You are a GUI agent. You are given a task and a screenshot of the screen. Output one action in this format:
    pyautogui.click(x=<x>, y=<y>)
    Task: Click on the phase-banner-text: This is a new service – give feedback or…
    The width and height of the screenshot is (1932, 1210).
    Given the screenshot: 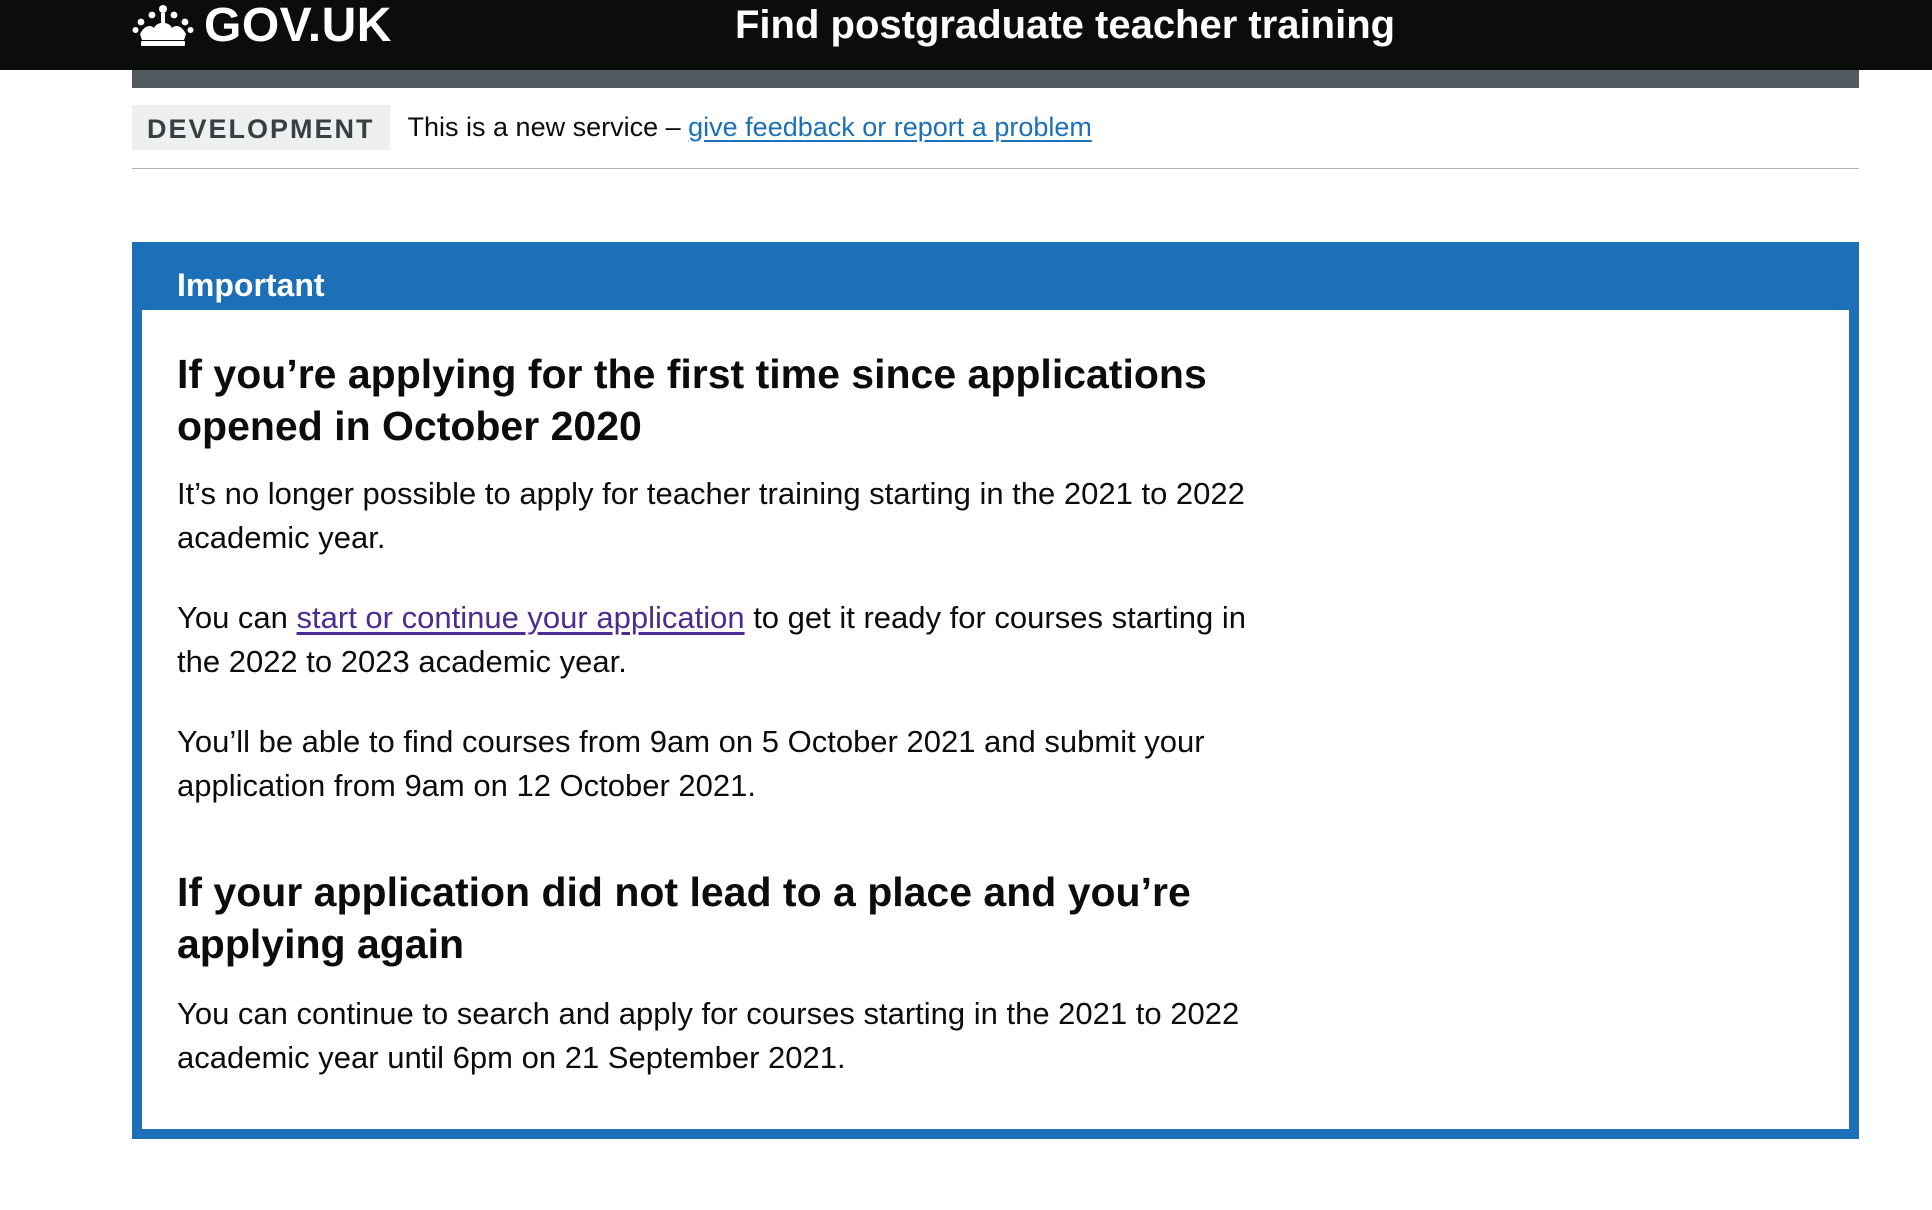 What is the action you would take?
    pyautogui.click(x=750, y=127)
    